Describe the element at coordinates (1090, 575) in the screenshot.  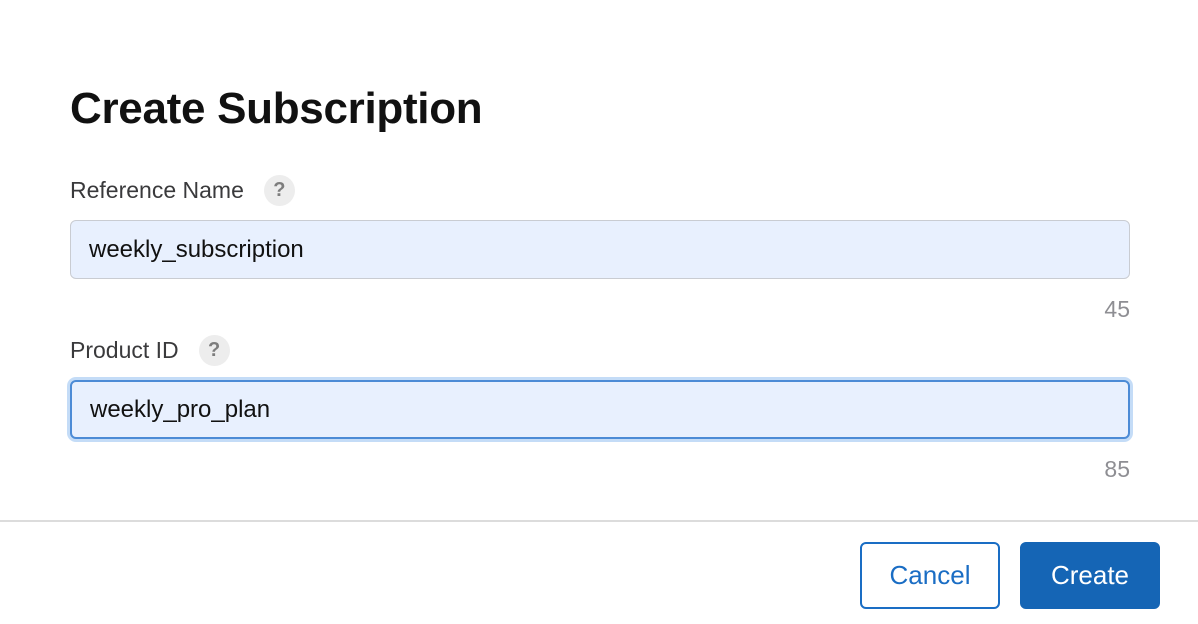
I see `create-button: Create` at that location.